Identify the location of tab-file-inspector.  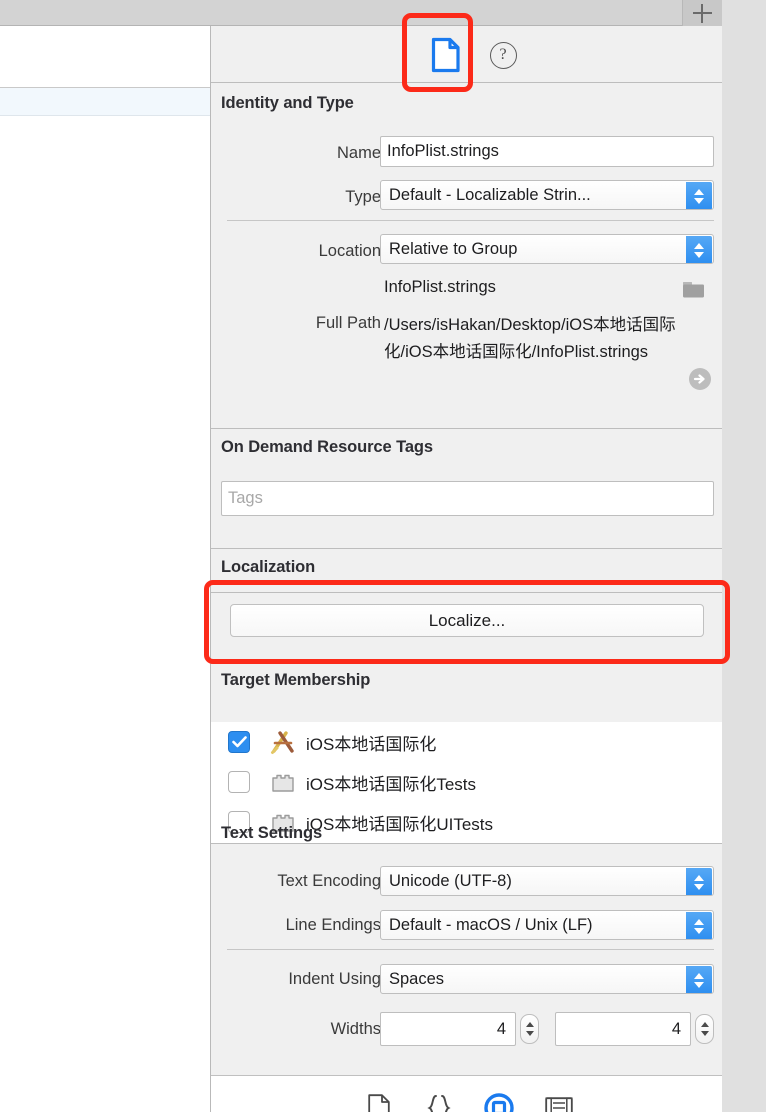
(446, 55).